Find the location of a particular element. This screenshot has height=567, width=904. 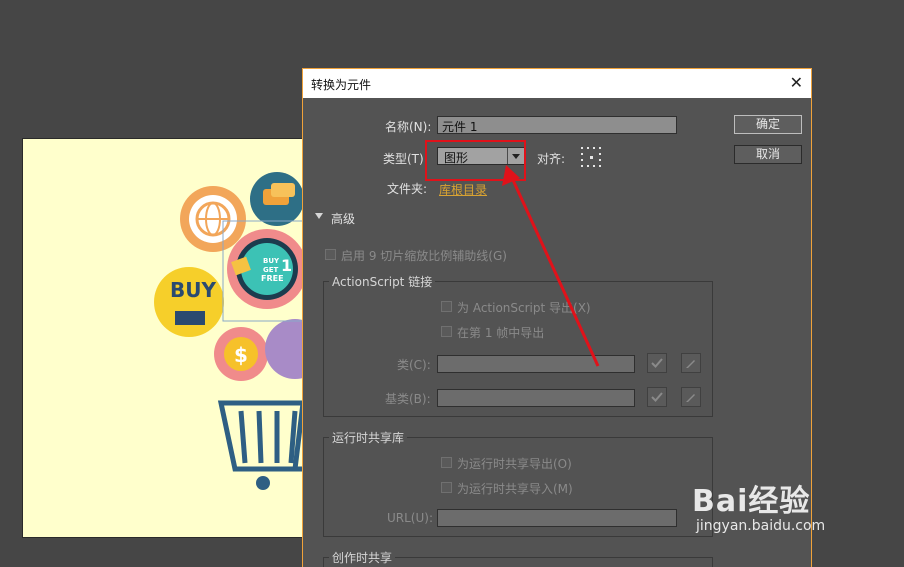

watermark-brand: Bai经验 is located at coordinates (751, 501).